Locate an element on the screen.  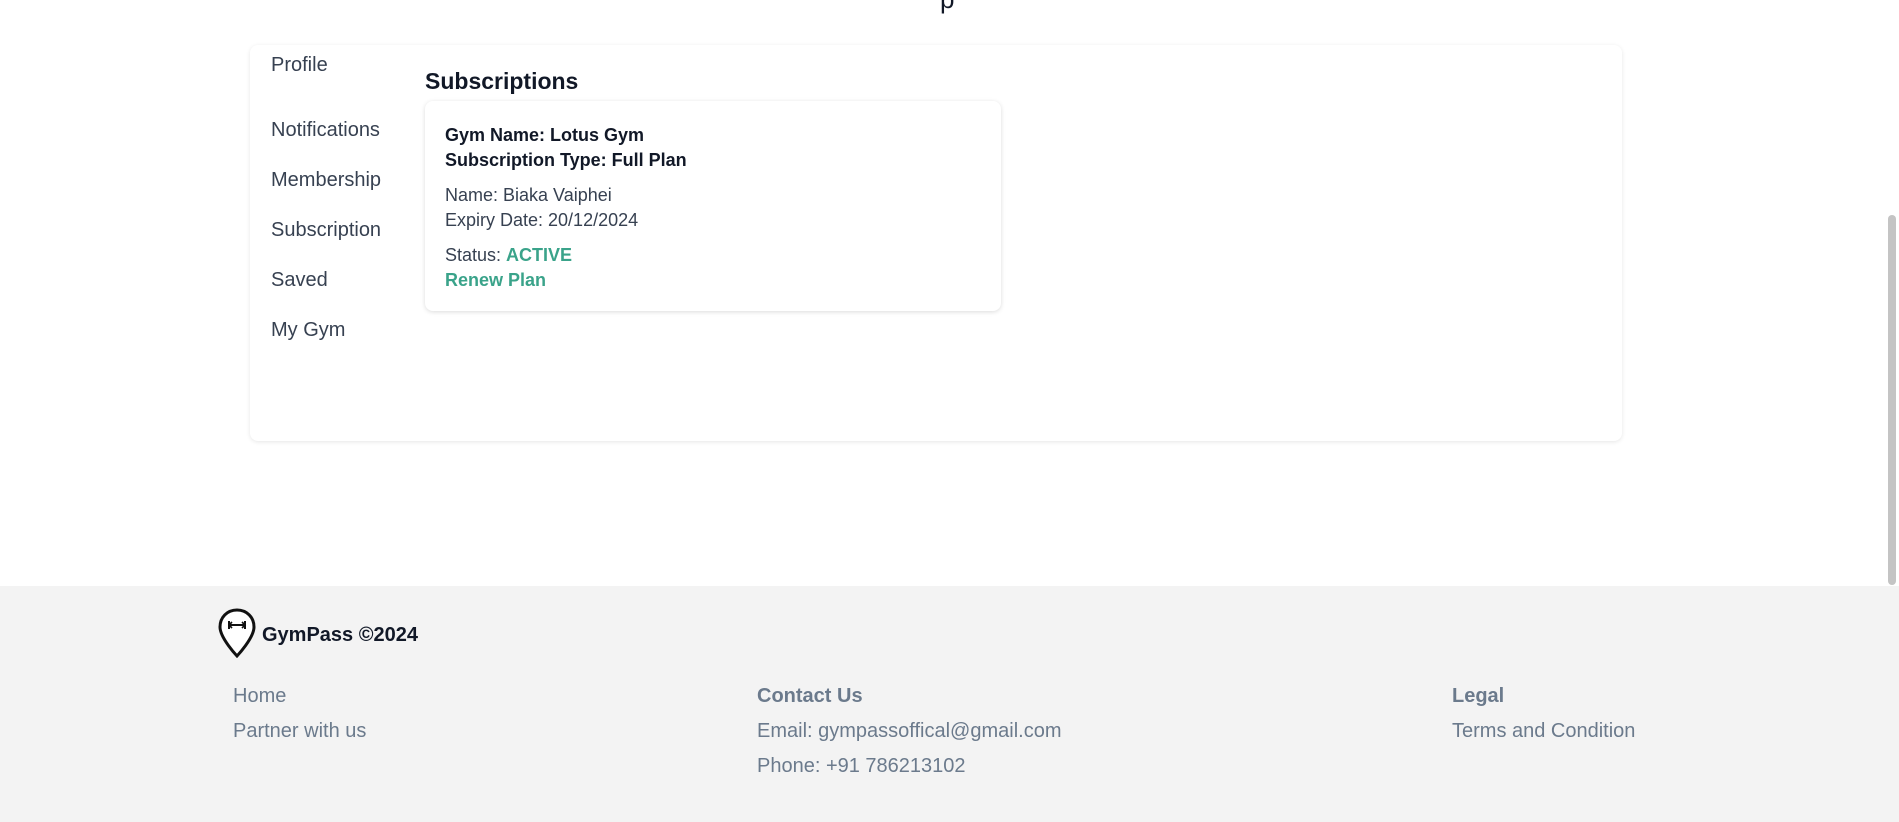
expiry-date: Expiry Date: 20/12/2024 is located at coordinates (542, 220).